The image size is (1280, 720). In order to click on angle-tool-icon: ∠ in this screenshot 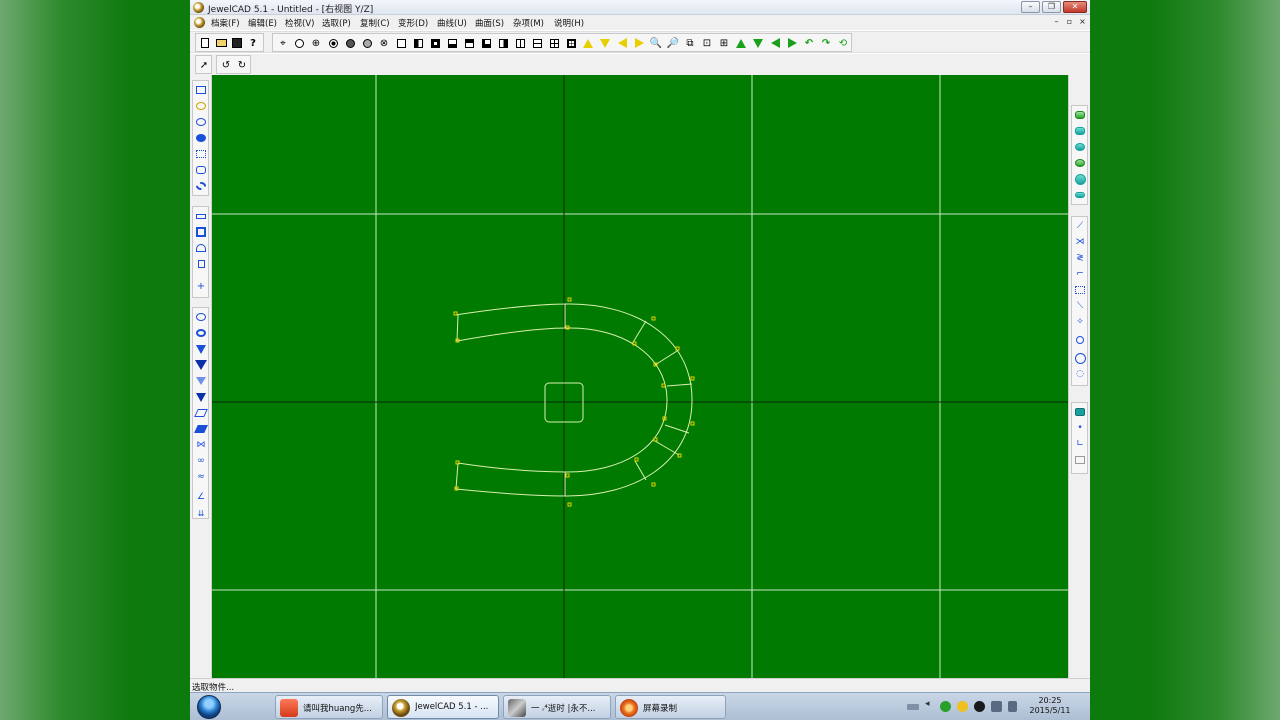, I will do `click(201, 497)`.